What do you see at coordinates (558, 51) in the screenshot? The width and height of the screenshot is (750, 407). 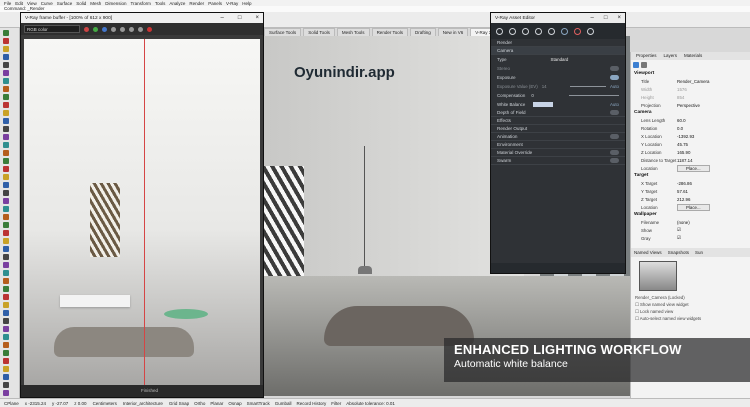 I see `section-camera: Camera` at bounding box center [558, 51].